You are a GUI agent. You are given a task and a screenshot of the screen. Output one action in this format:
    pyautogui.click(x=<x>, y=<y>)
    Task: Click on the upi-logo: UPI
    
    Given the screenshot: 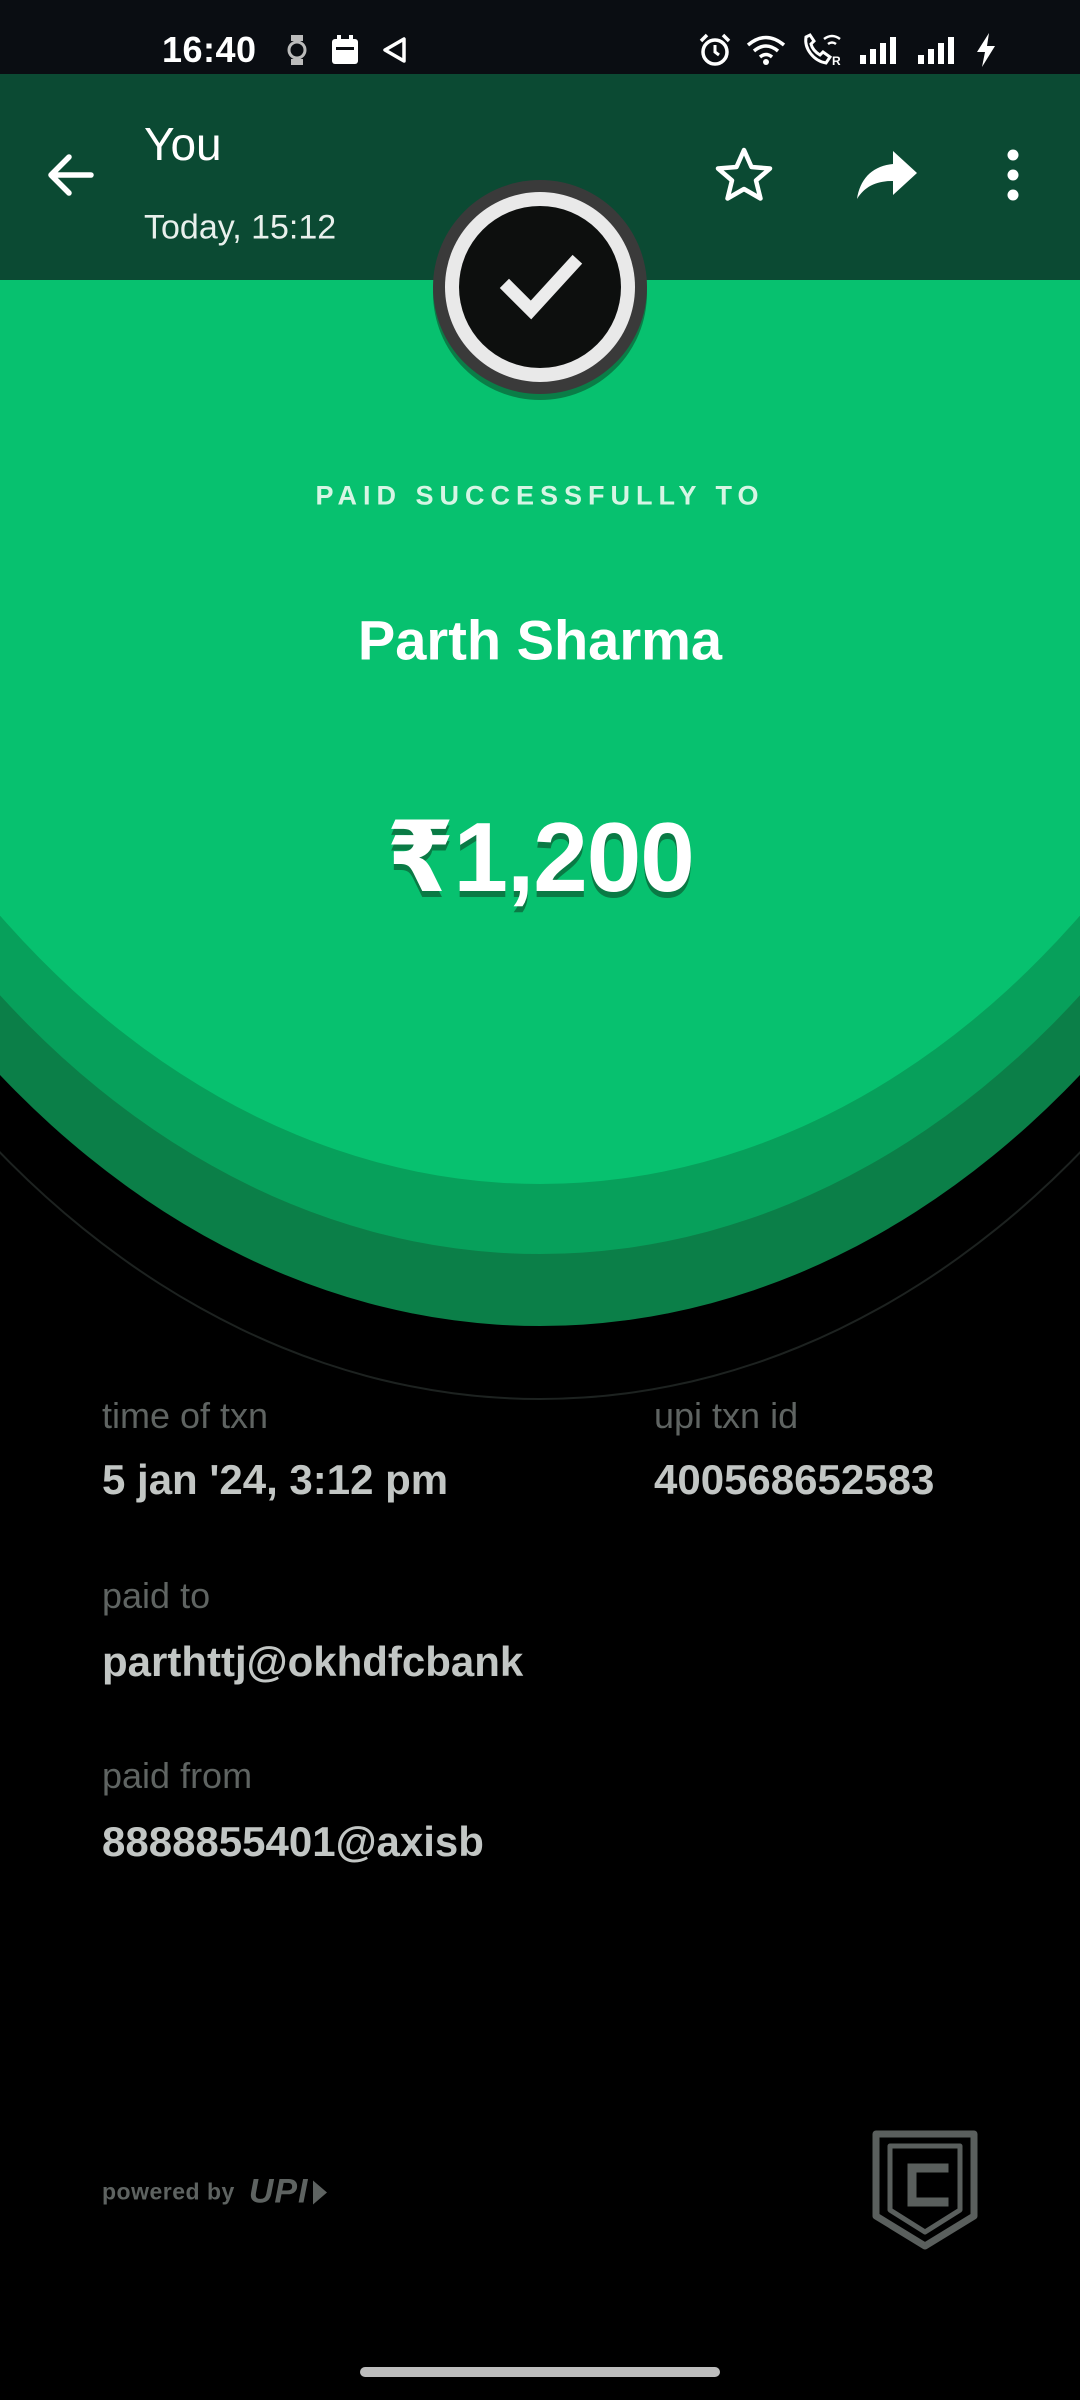 What is the action you would take?
    pyautogui.click(x=289, y=2192)
    